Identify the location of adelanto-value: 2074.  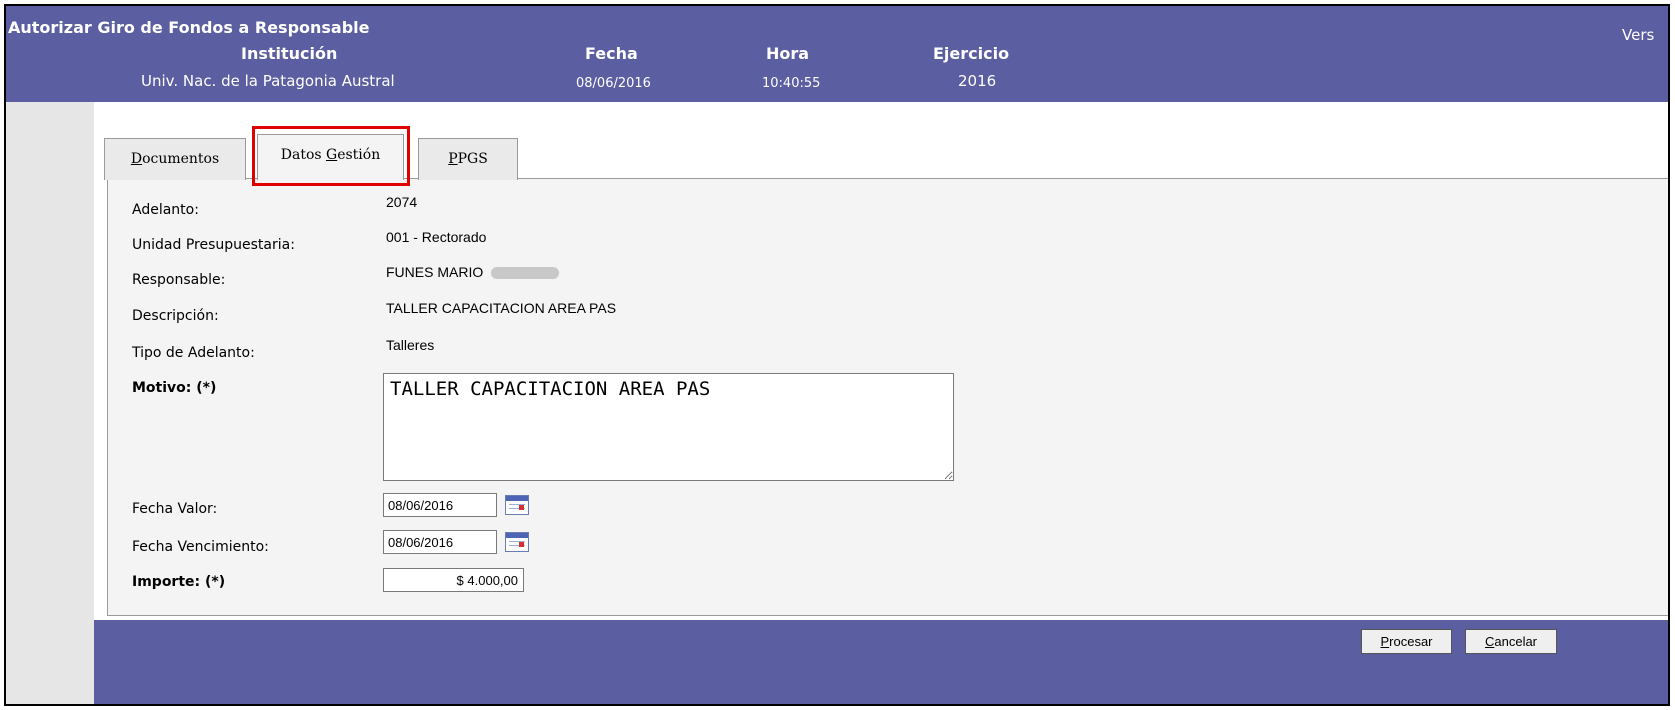
(402, 202).